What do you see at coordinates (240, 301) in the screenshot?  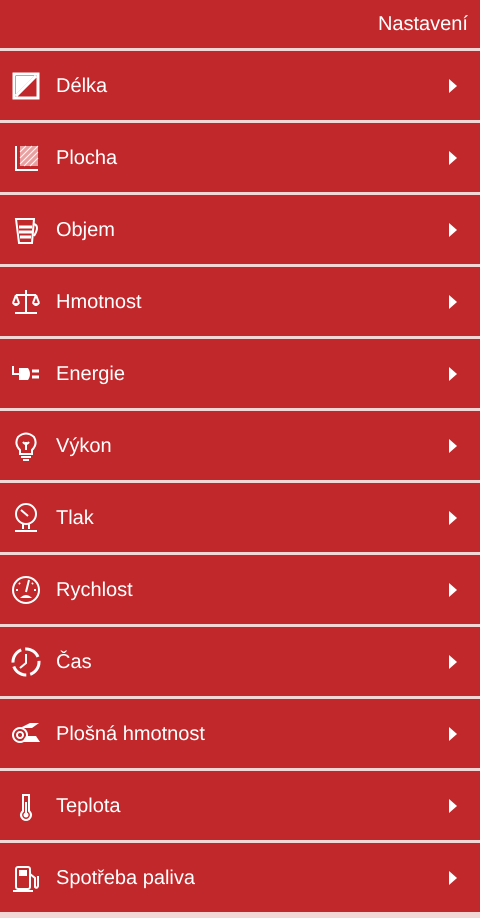 I see `menu-item: Hmotnost` at bounding box center [240, 301].